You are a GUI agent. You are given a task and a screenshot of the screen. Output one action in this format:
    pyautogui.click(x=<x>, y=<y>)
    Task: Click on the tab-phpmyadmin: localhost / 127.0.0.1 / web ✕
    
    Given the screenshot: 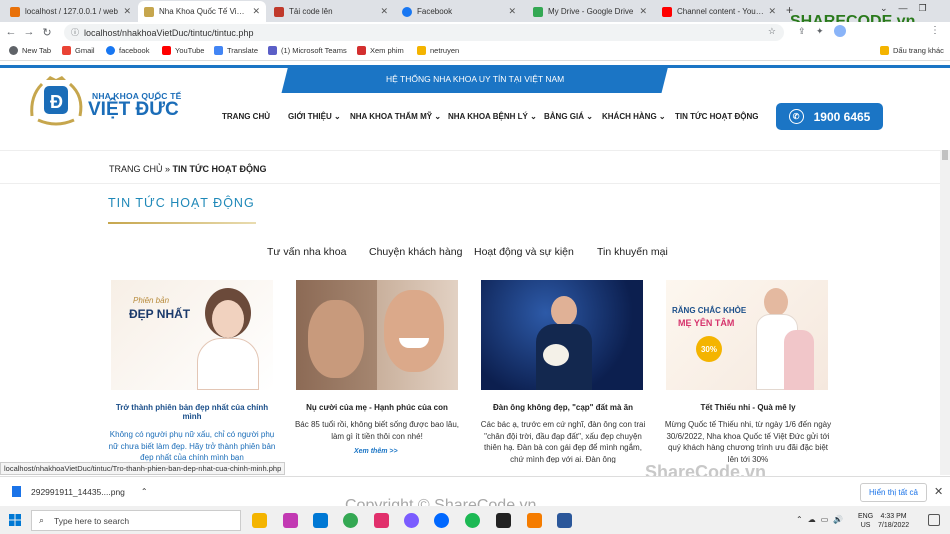 What is the action you would take?
    pyautogui.click(x=70, y=11)
    